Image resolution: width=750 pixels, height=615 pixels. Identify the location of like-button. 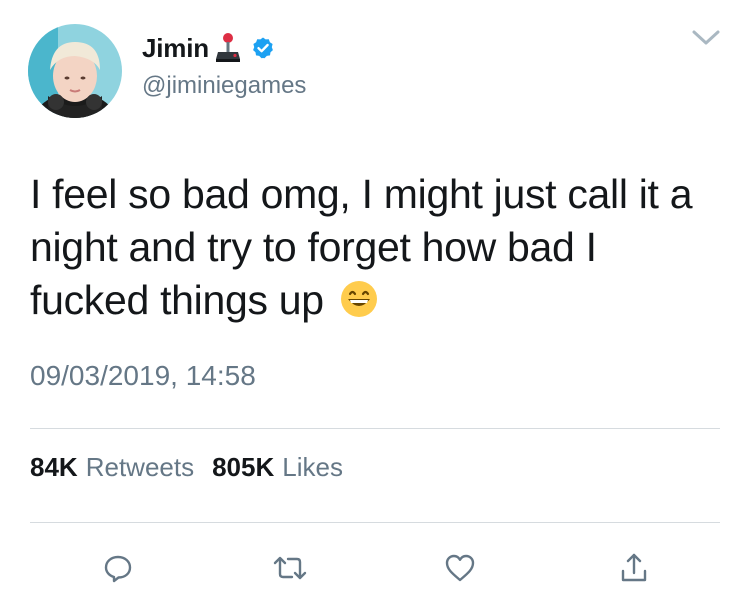
(460, 568).